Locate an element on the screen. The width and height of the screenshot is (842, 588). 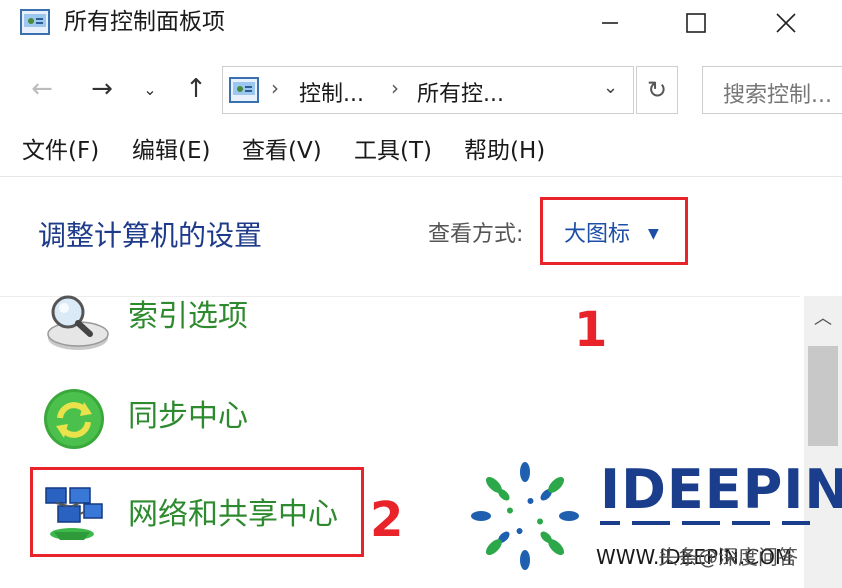
sync-center-icon is located at coordinates (74, 419).